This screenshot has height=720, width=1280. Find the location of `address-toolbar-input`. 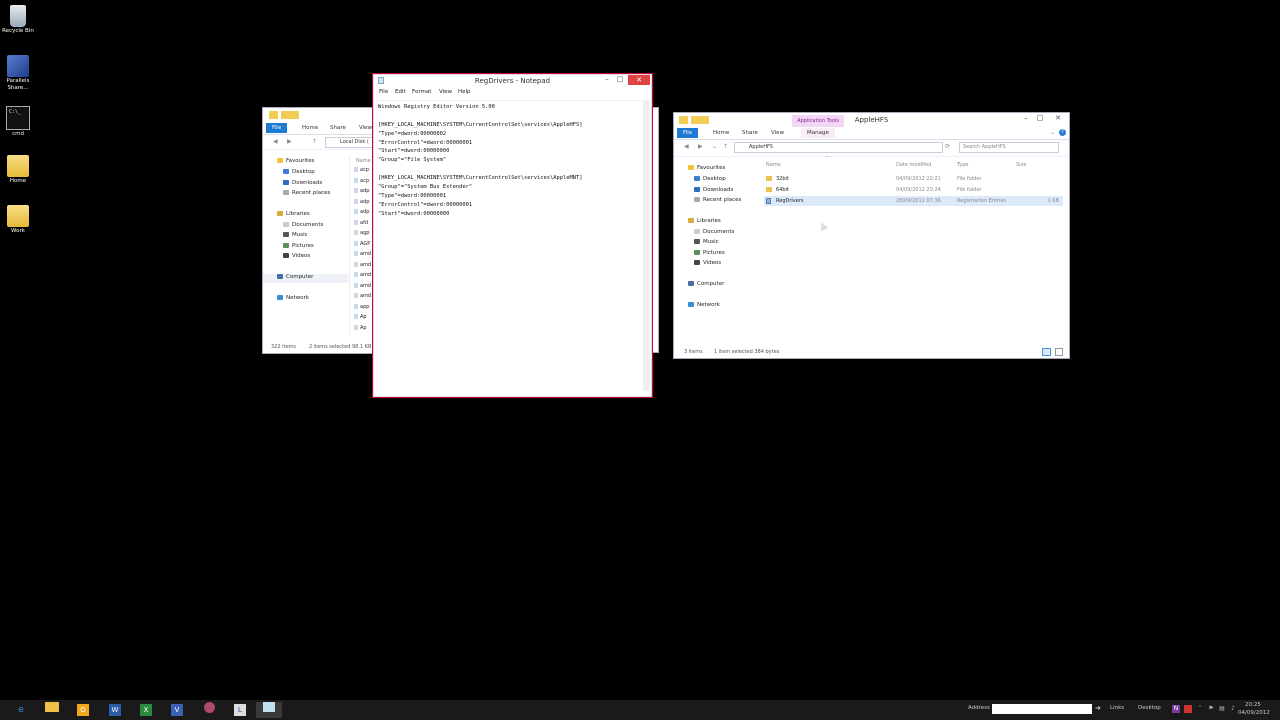

address-toolbar-input is located at coordinates (1042, 709).